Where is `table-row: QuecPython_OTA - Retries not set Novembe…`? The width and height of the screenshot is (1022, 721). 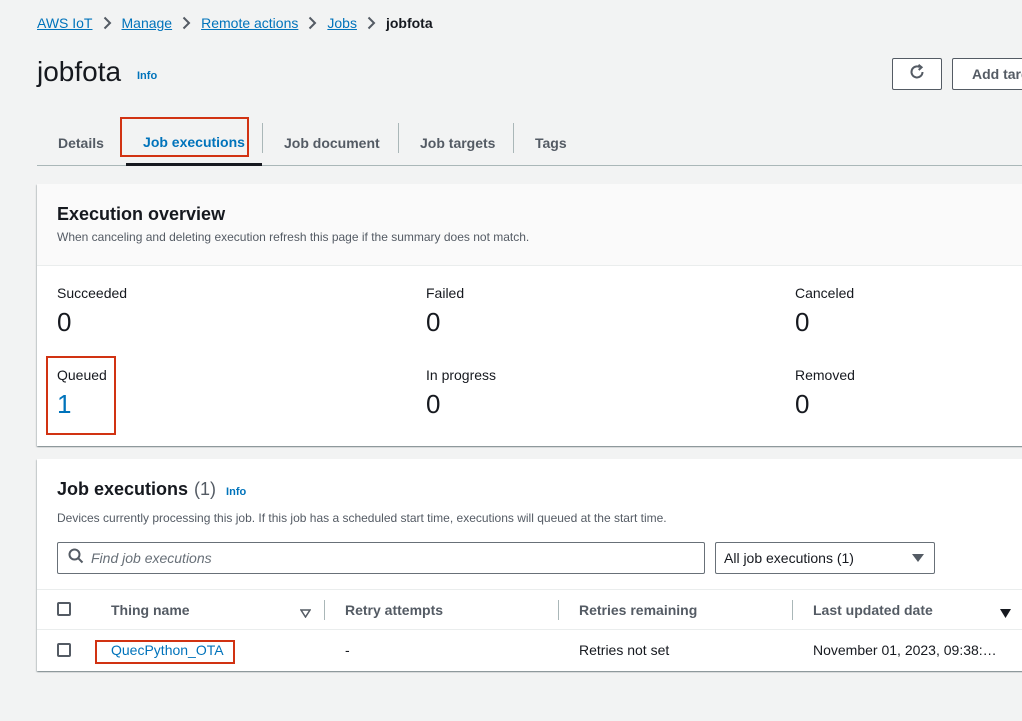
table-row: QuecPython_OTA - Retries not set Novembe… is located at coordinates (529, 650).